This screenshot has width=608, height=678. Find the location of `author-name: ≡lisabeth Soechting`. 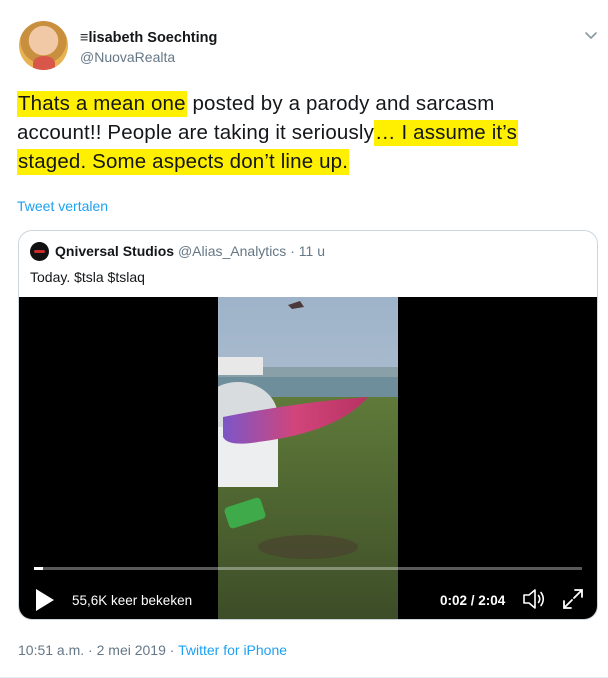

author-name: ≡lisabeth Soechting is located at coordinates (148, 38).